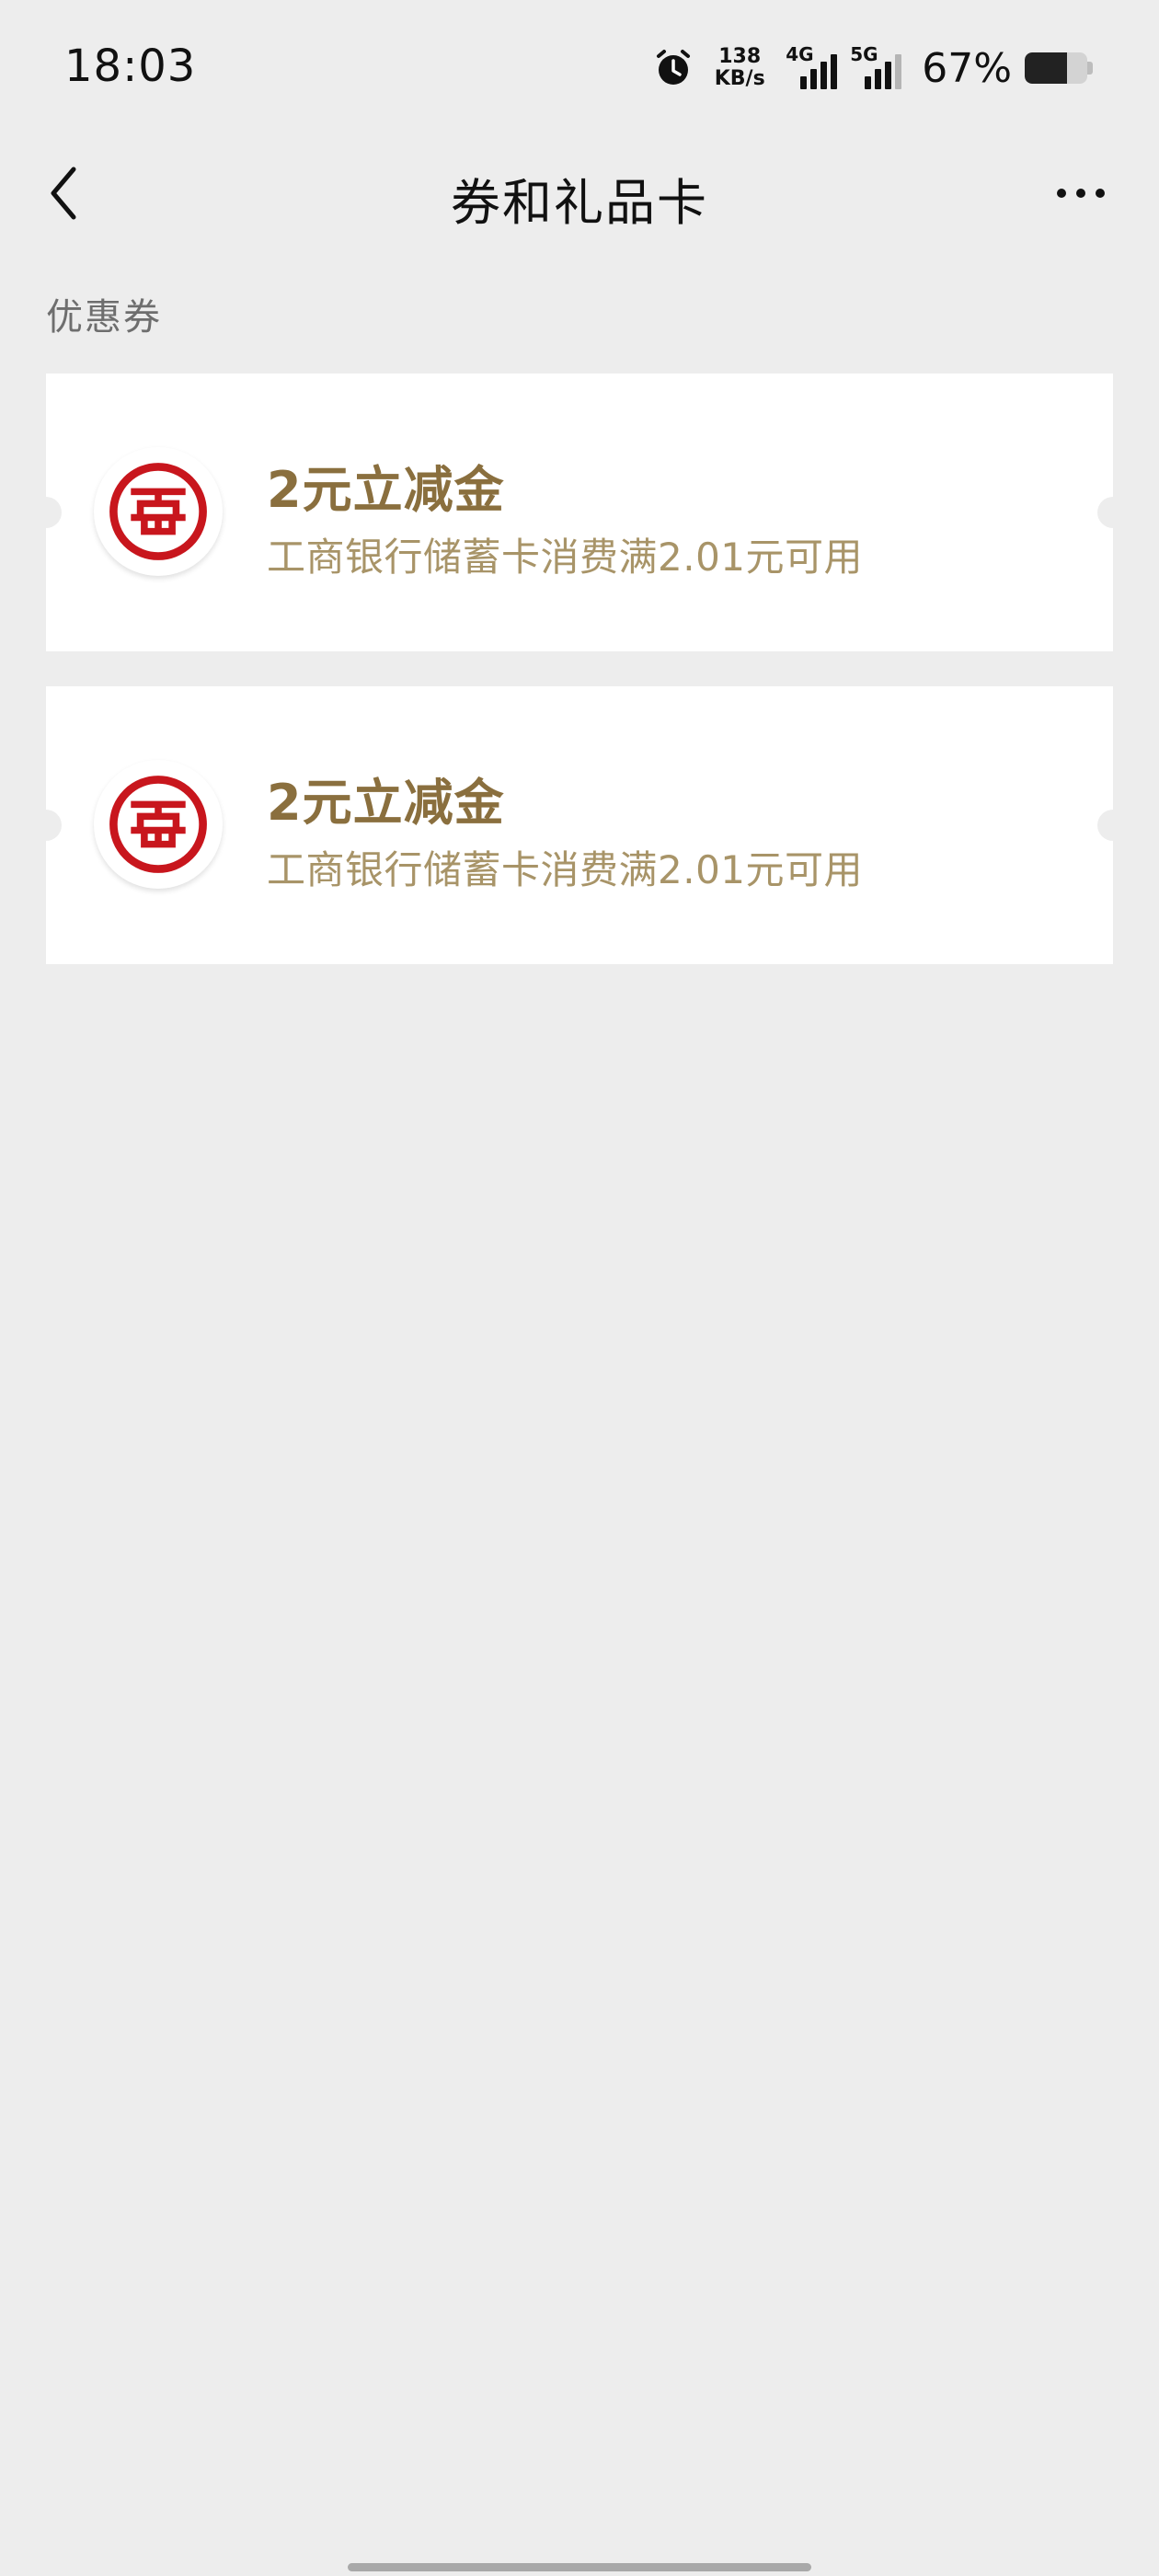  What do you see at coordinates (130, 66) in the screenshot?
I see `status-time: 18:03` at bounding box center [130, 66].